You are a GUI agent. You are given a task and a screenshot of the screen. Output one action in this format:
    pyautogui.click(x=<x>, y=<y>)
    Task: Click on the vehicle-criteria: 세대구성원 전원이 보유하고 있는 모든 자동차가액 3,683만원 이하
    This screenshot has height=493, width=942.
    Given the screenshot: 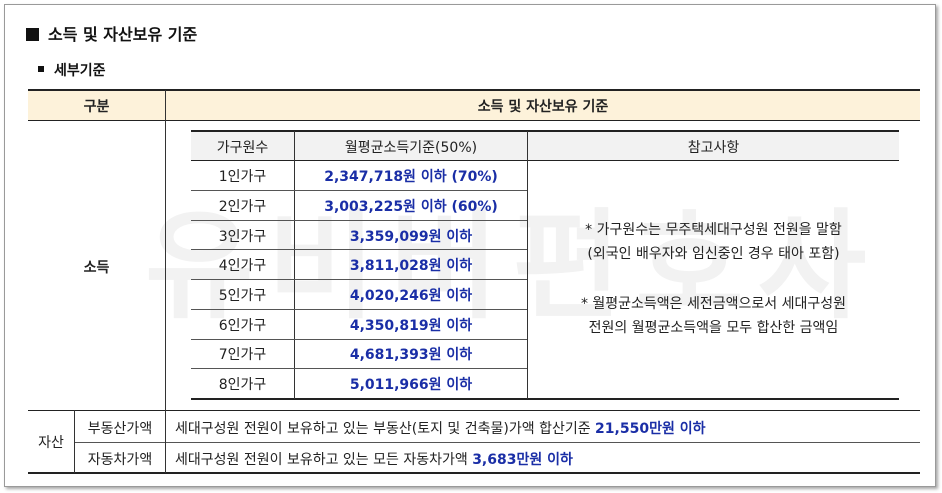 What is the action you would take?
    pyautogui.click(x=374, y=459)
    